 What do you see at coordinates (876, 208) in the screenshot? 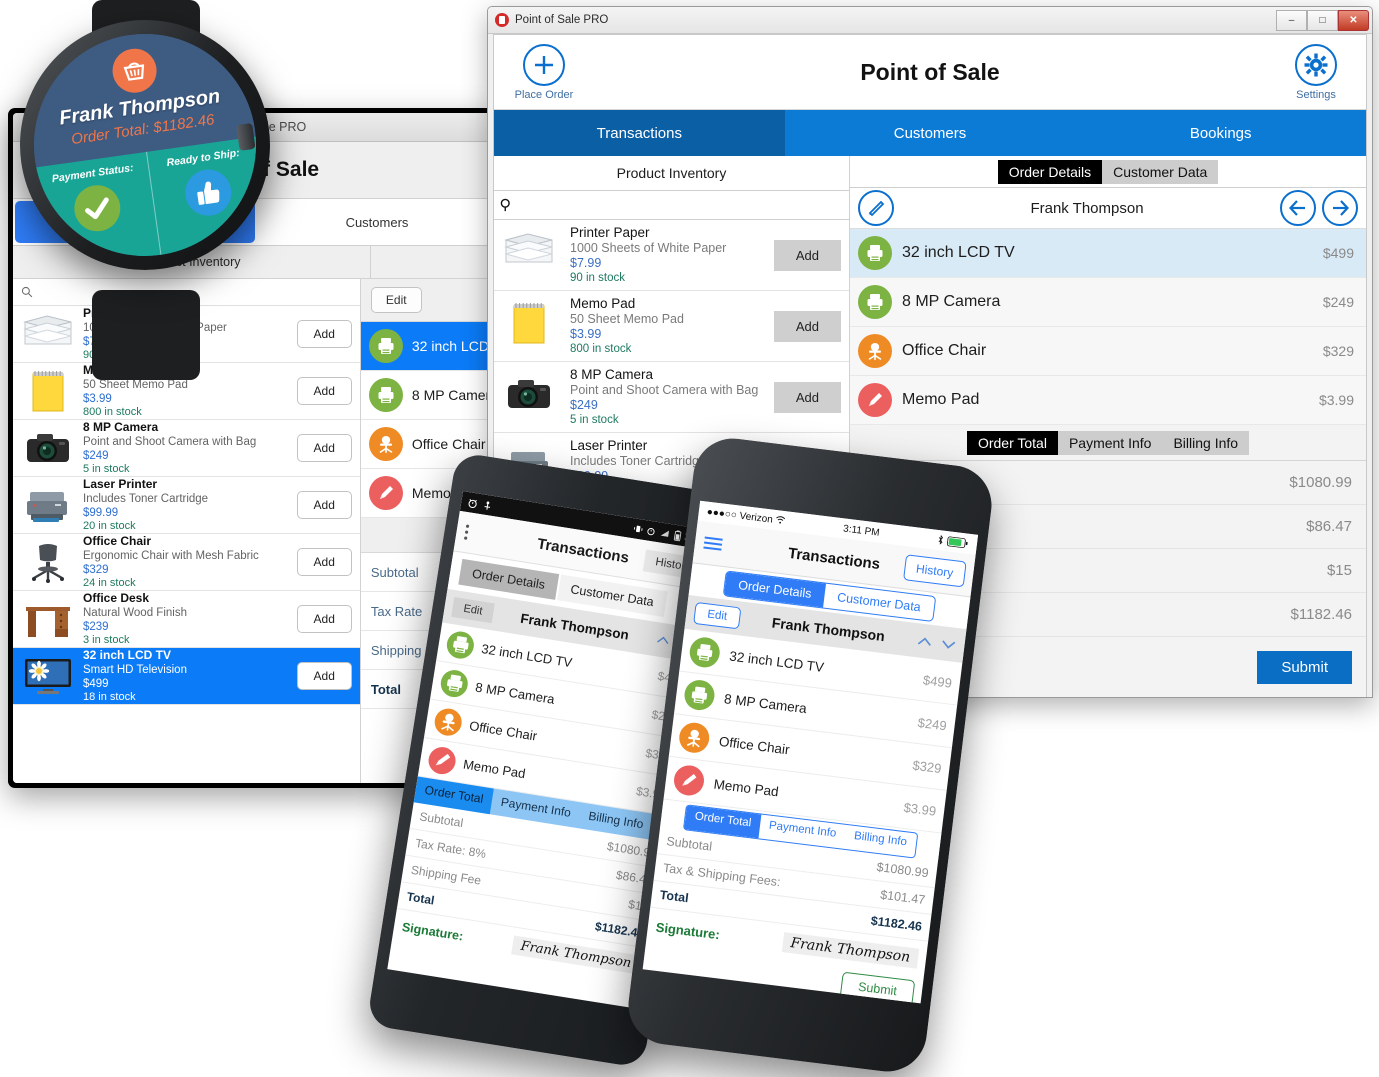
I see `edit-pencil-icon` at bounding box center [876, 208].